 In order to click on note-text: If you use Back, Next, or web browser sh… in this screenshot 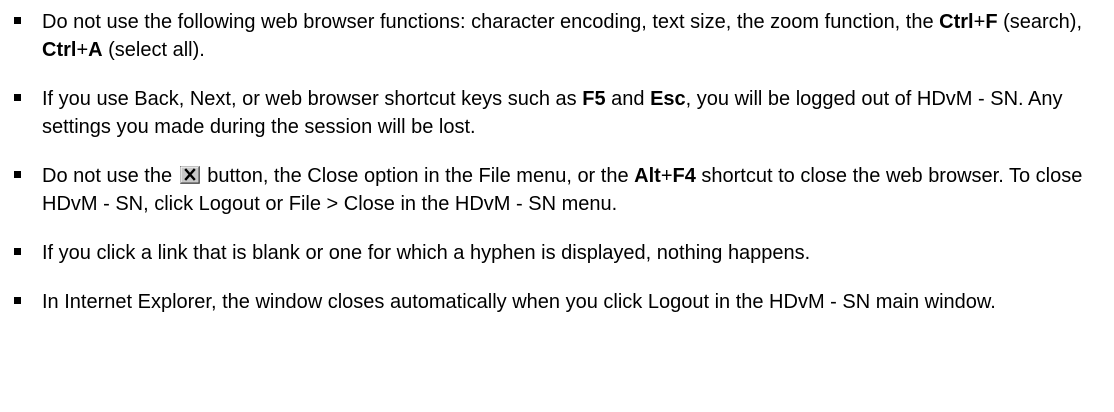, I will do `click(552, 113)`.